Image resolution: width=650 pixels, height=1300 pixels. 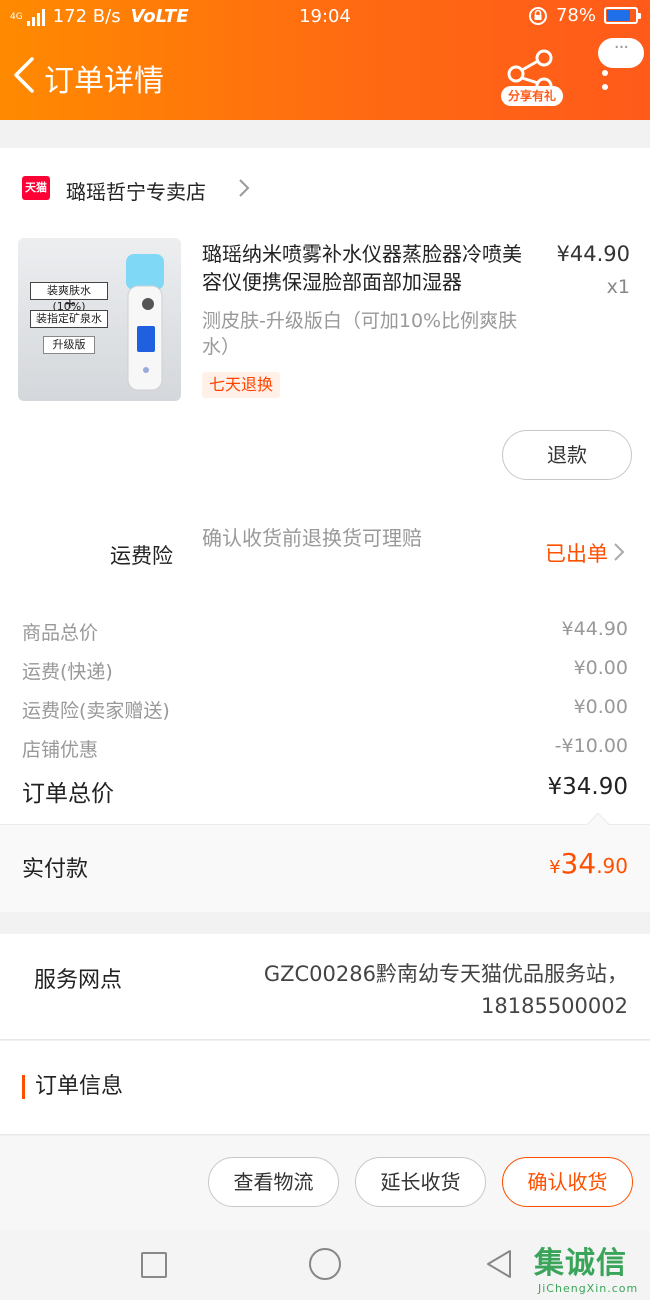 What do you see at coordinates (499, 1264) in the screenshot?
I see `back-triangle-icon` at bounding box center [499, 1264].